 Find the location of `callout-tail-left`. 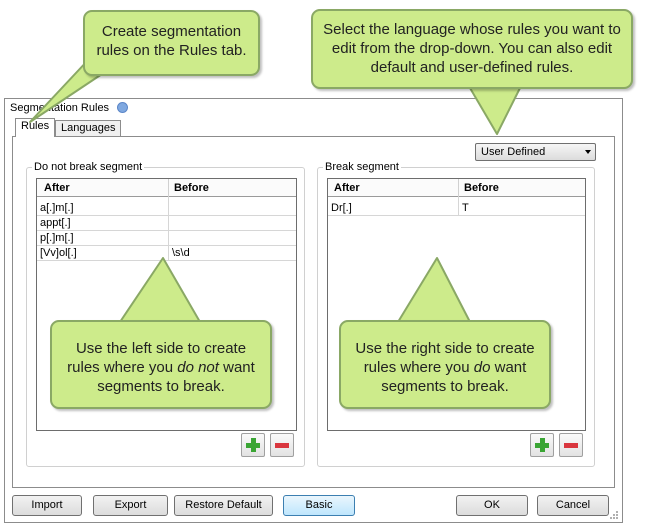

callout-tail-left is located at coordinates (160, 290).